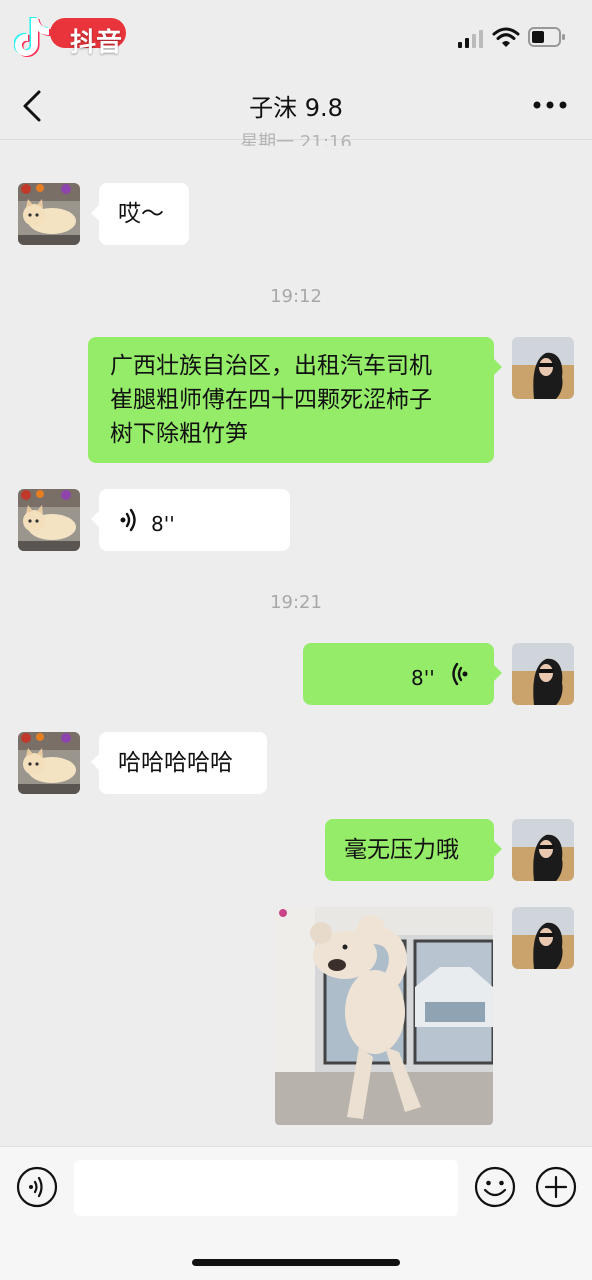  I want to click on message-bubble-incoming: 哎～, so click(140, 214).